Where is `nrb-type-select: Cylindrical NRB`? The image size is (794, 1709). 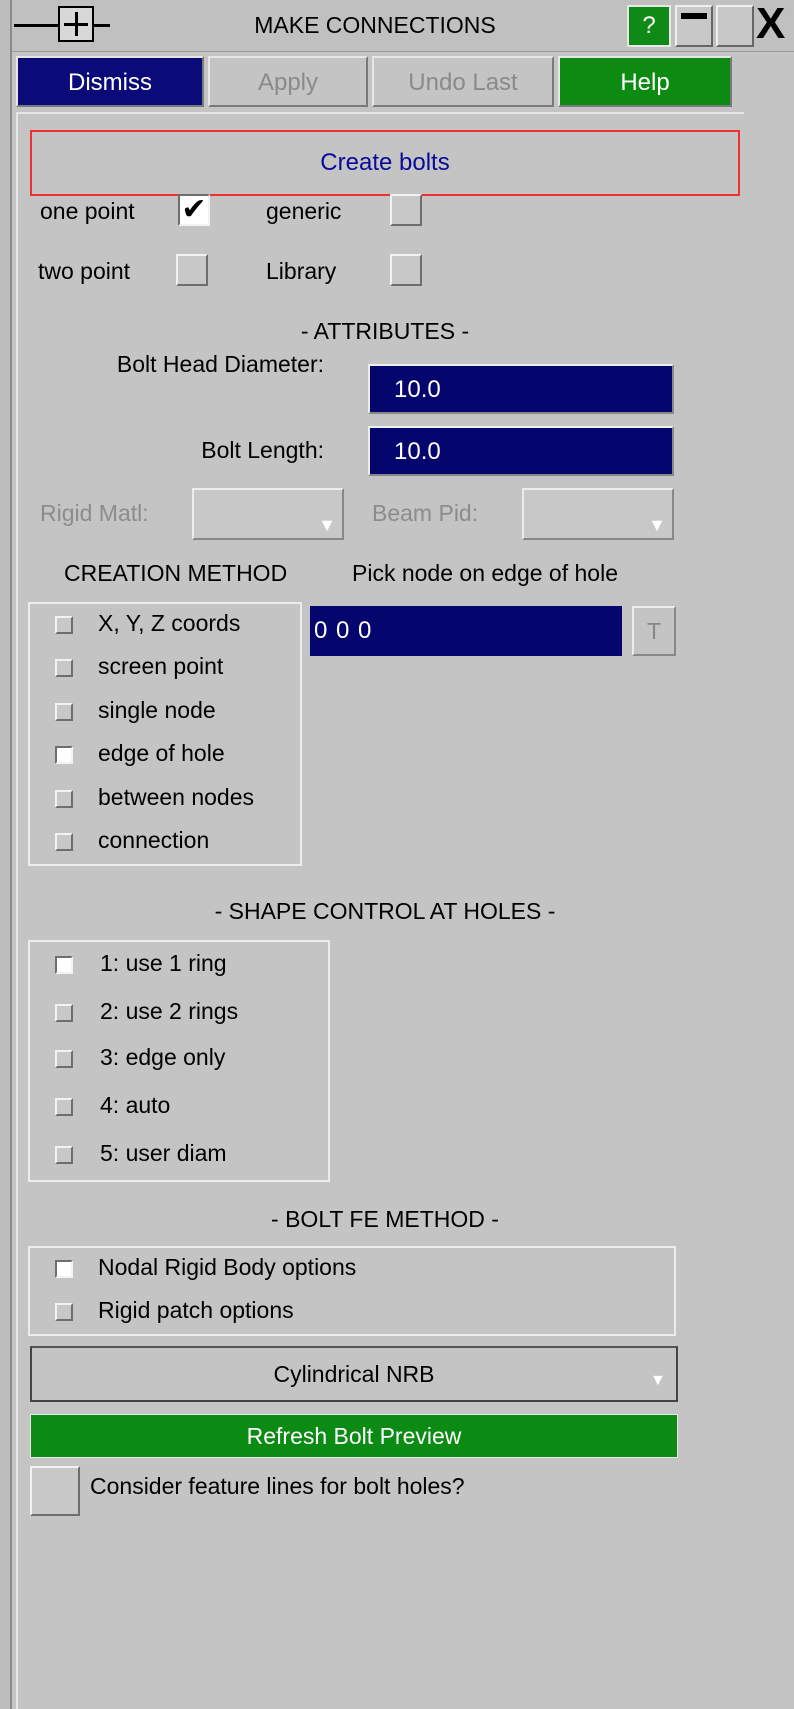 nrb-type-select: Cylindrical NRB is located at coordinates (354, 1374).